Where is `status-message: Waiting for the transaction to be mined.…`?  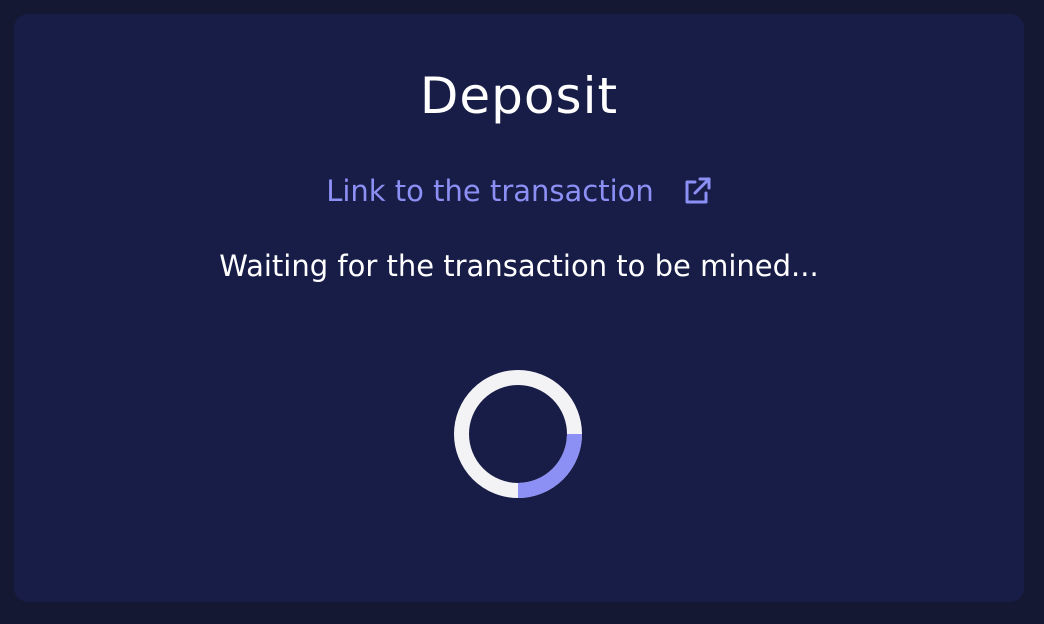 status-message: Waiting for the transaction to be mined.… is located at coordinates (519, 266).